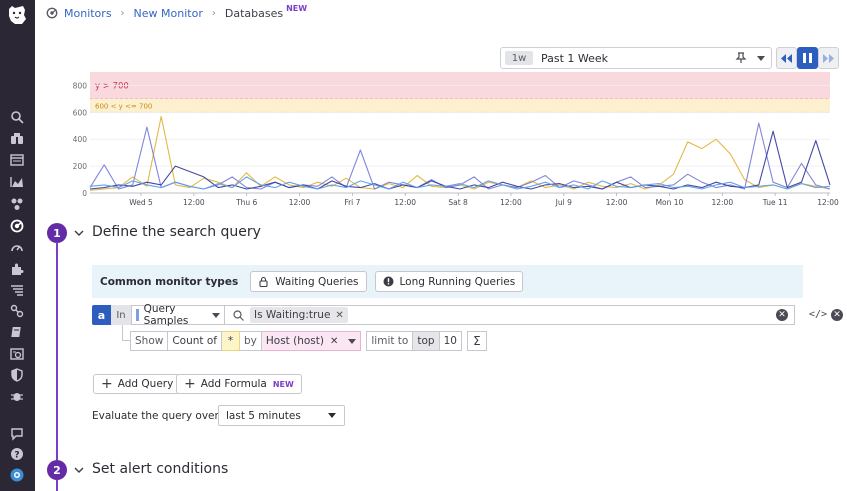 This screenshot has height=491, width=847. I want to click on step-1-title: Define the search query, so click(176, 232).